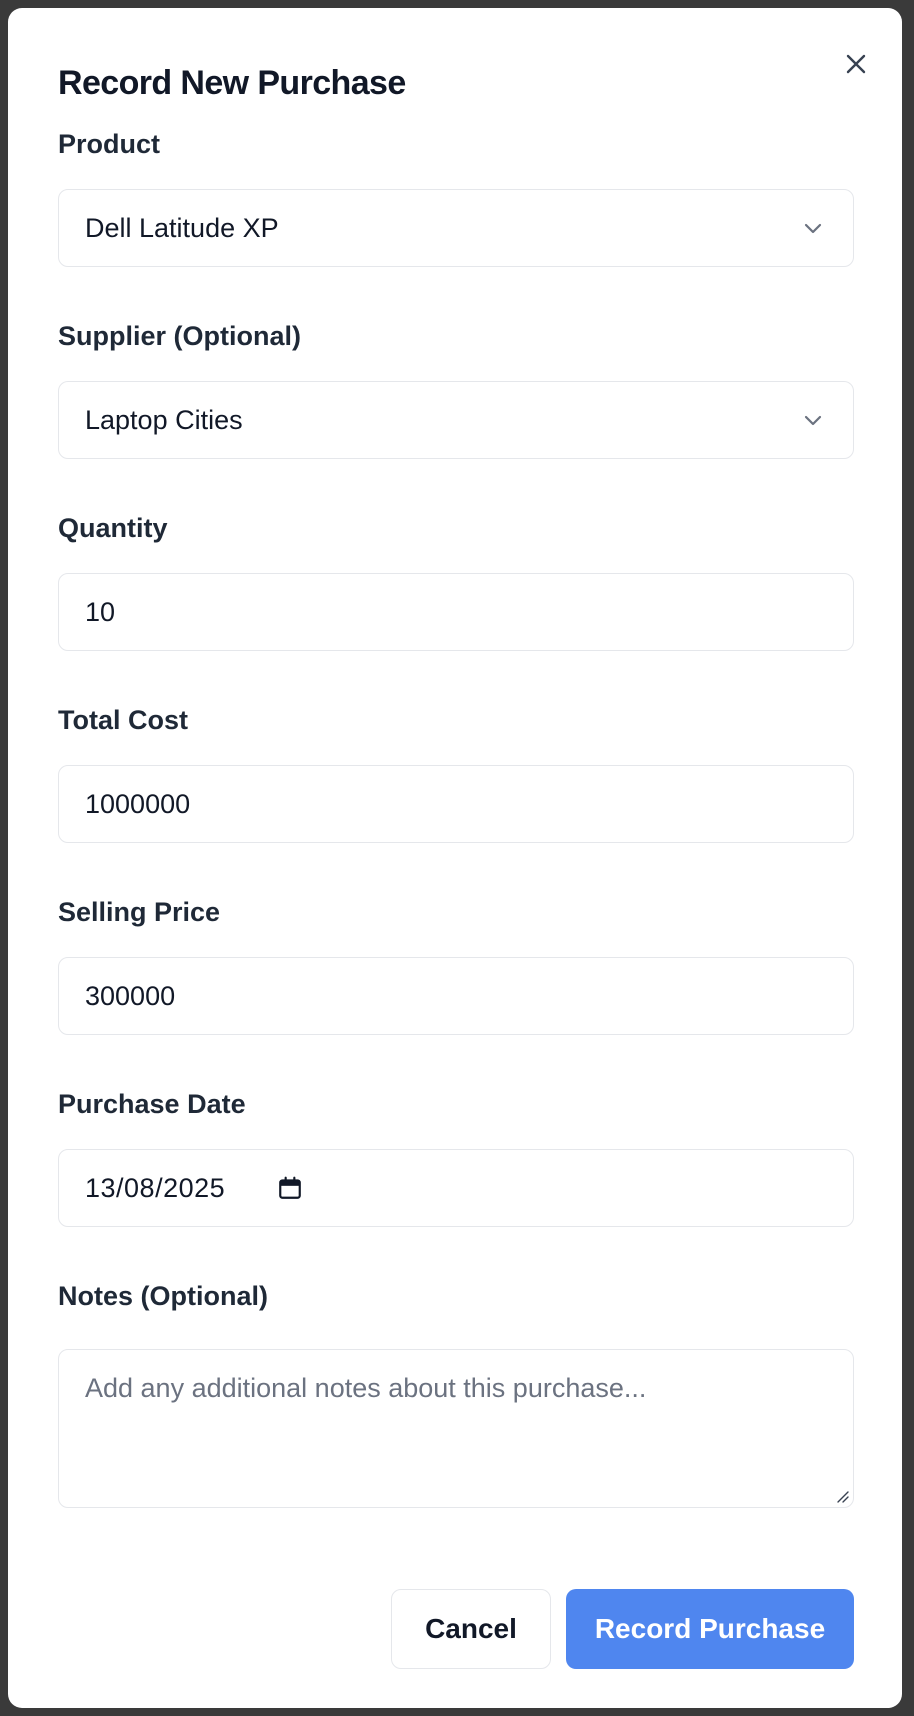 Image resolution: width=914 pixels, height=1716 pixels. What do you see at coordinates (182, 227) in the screenshot?
I see `product-select-value: Dell Latitude XP` at bounding box center [182, 227].